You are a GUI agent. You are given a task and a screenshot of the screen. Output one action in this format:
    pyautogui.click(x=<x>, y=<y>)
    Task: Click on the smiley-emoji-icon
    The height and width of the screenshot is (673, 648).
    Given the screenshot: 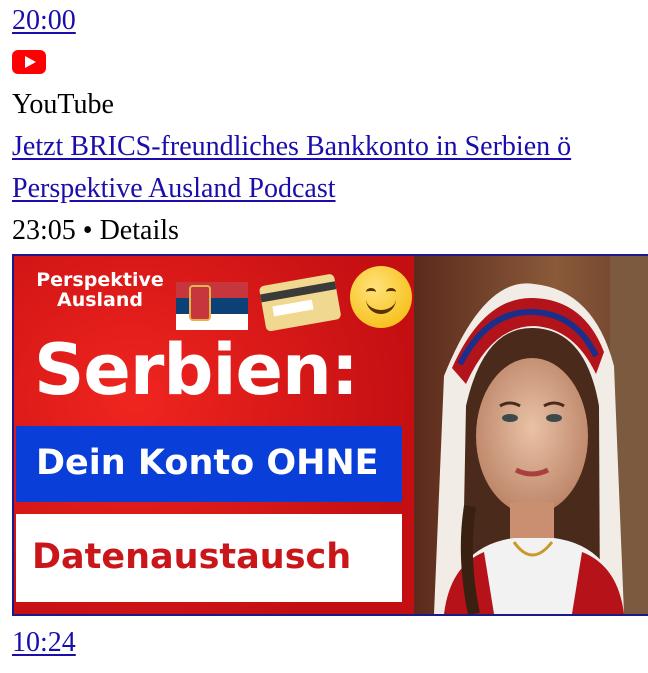 What is the action you would take?
    pyautogui.click(x=381, y=297)
    